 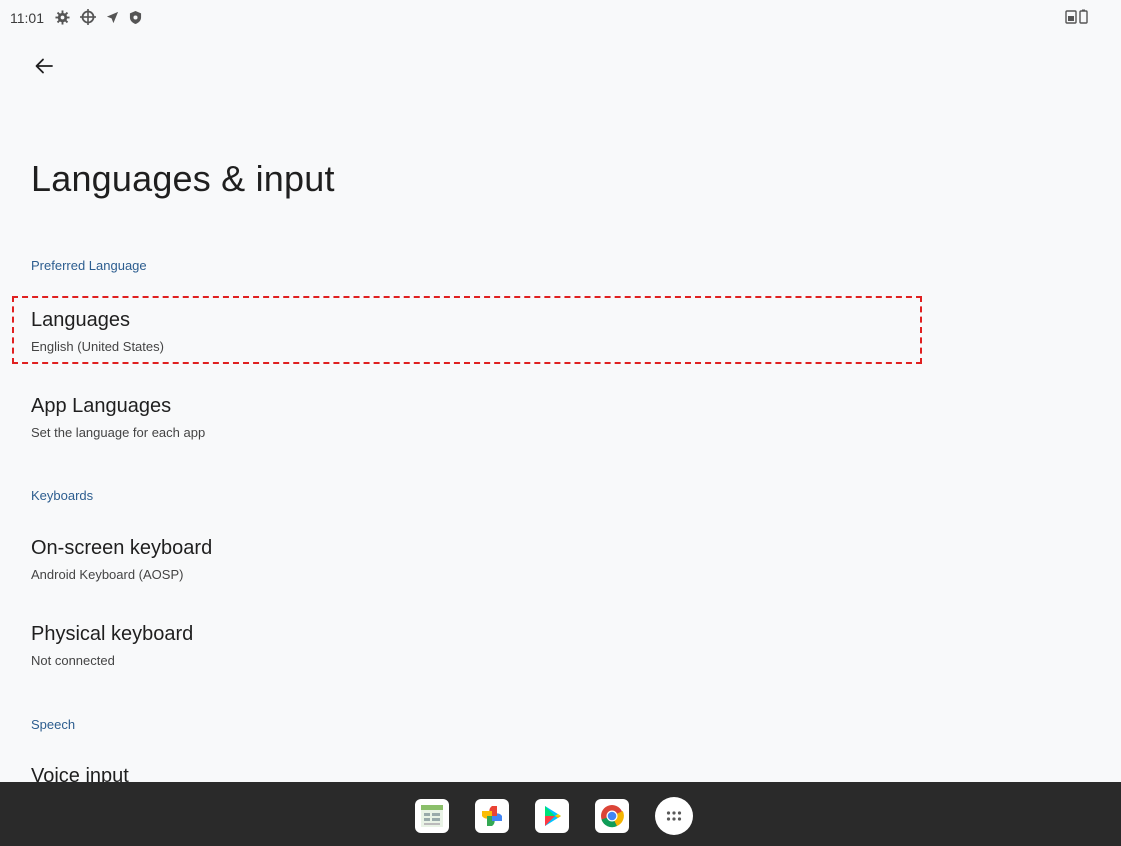 I want to click on gear-icon, so click(x=62, y=17).